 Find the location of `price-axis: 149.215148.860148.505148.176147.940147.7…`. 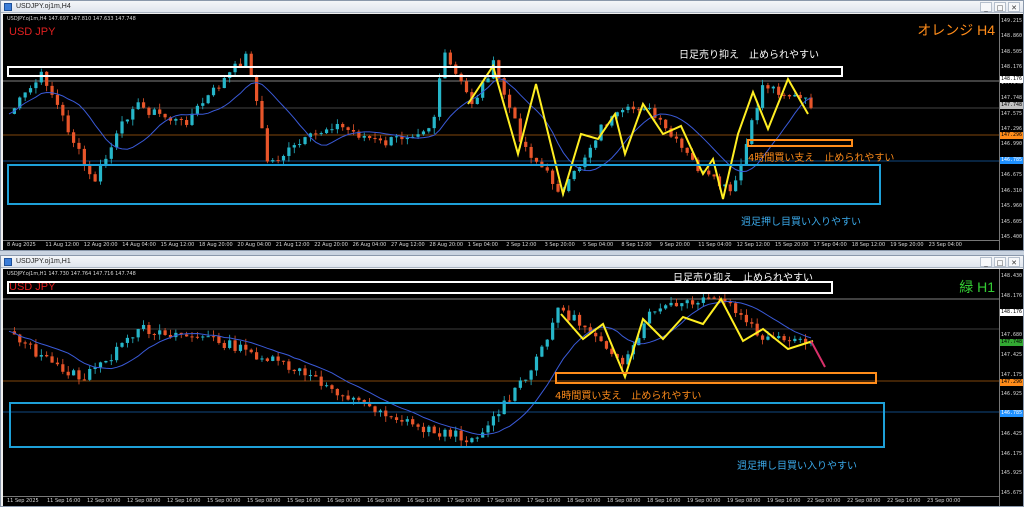

price-axis: 149.215148.860148.505148.176147.940147.7… is located at coordinates (1011, 132).